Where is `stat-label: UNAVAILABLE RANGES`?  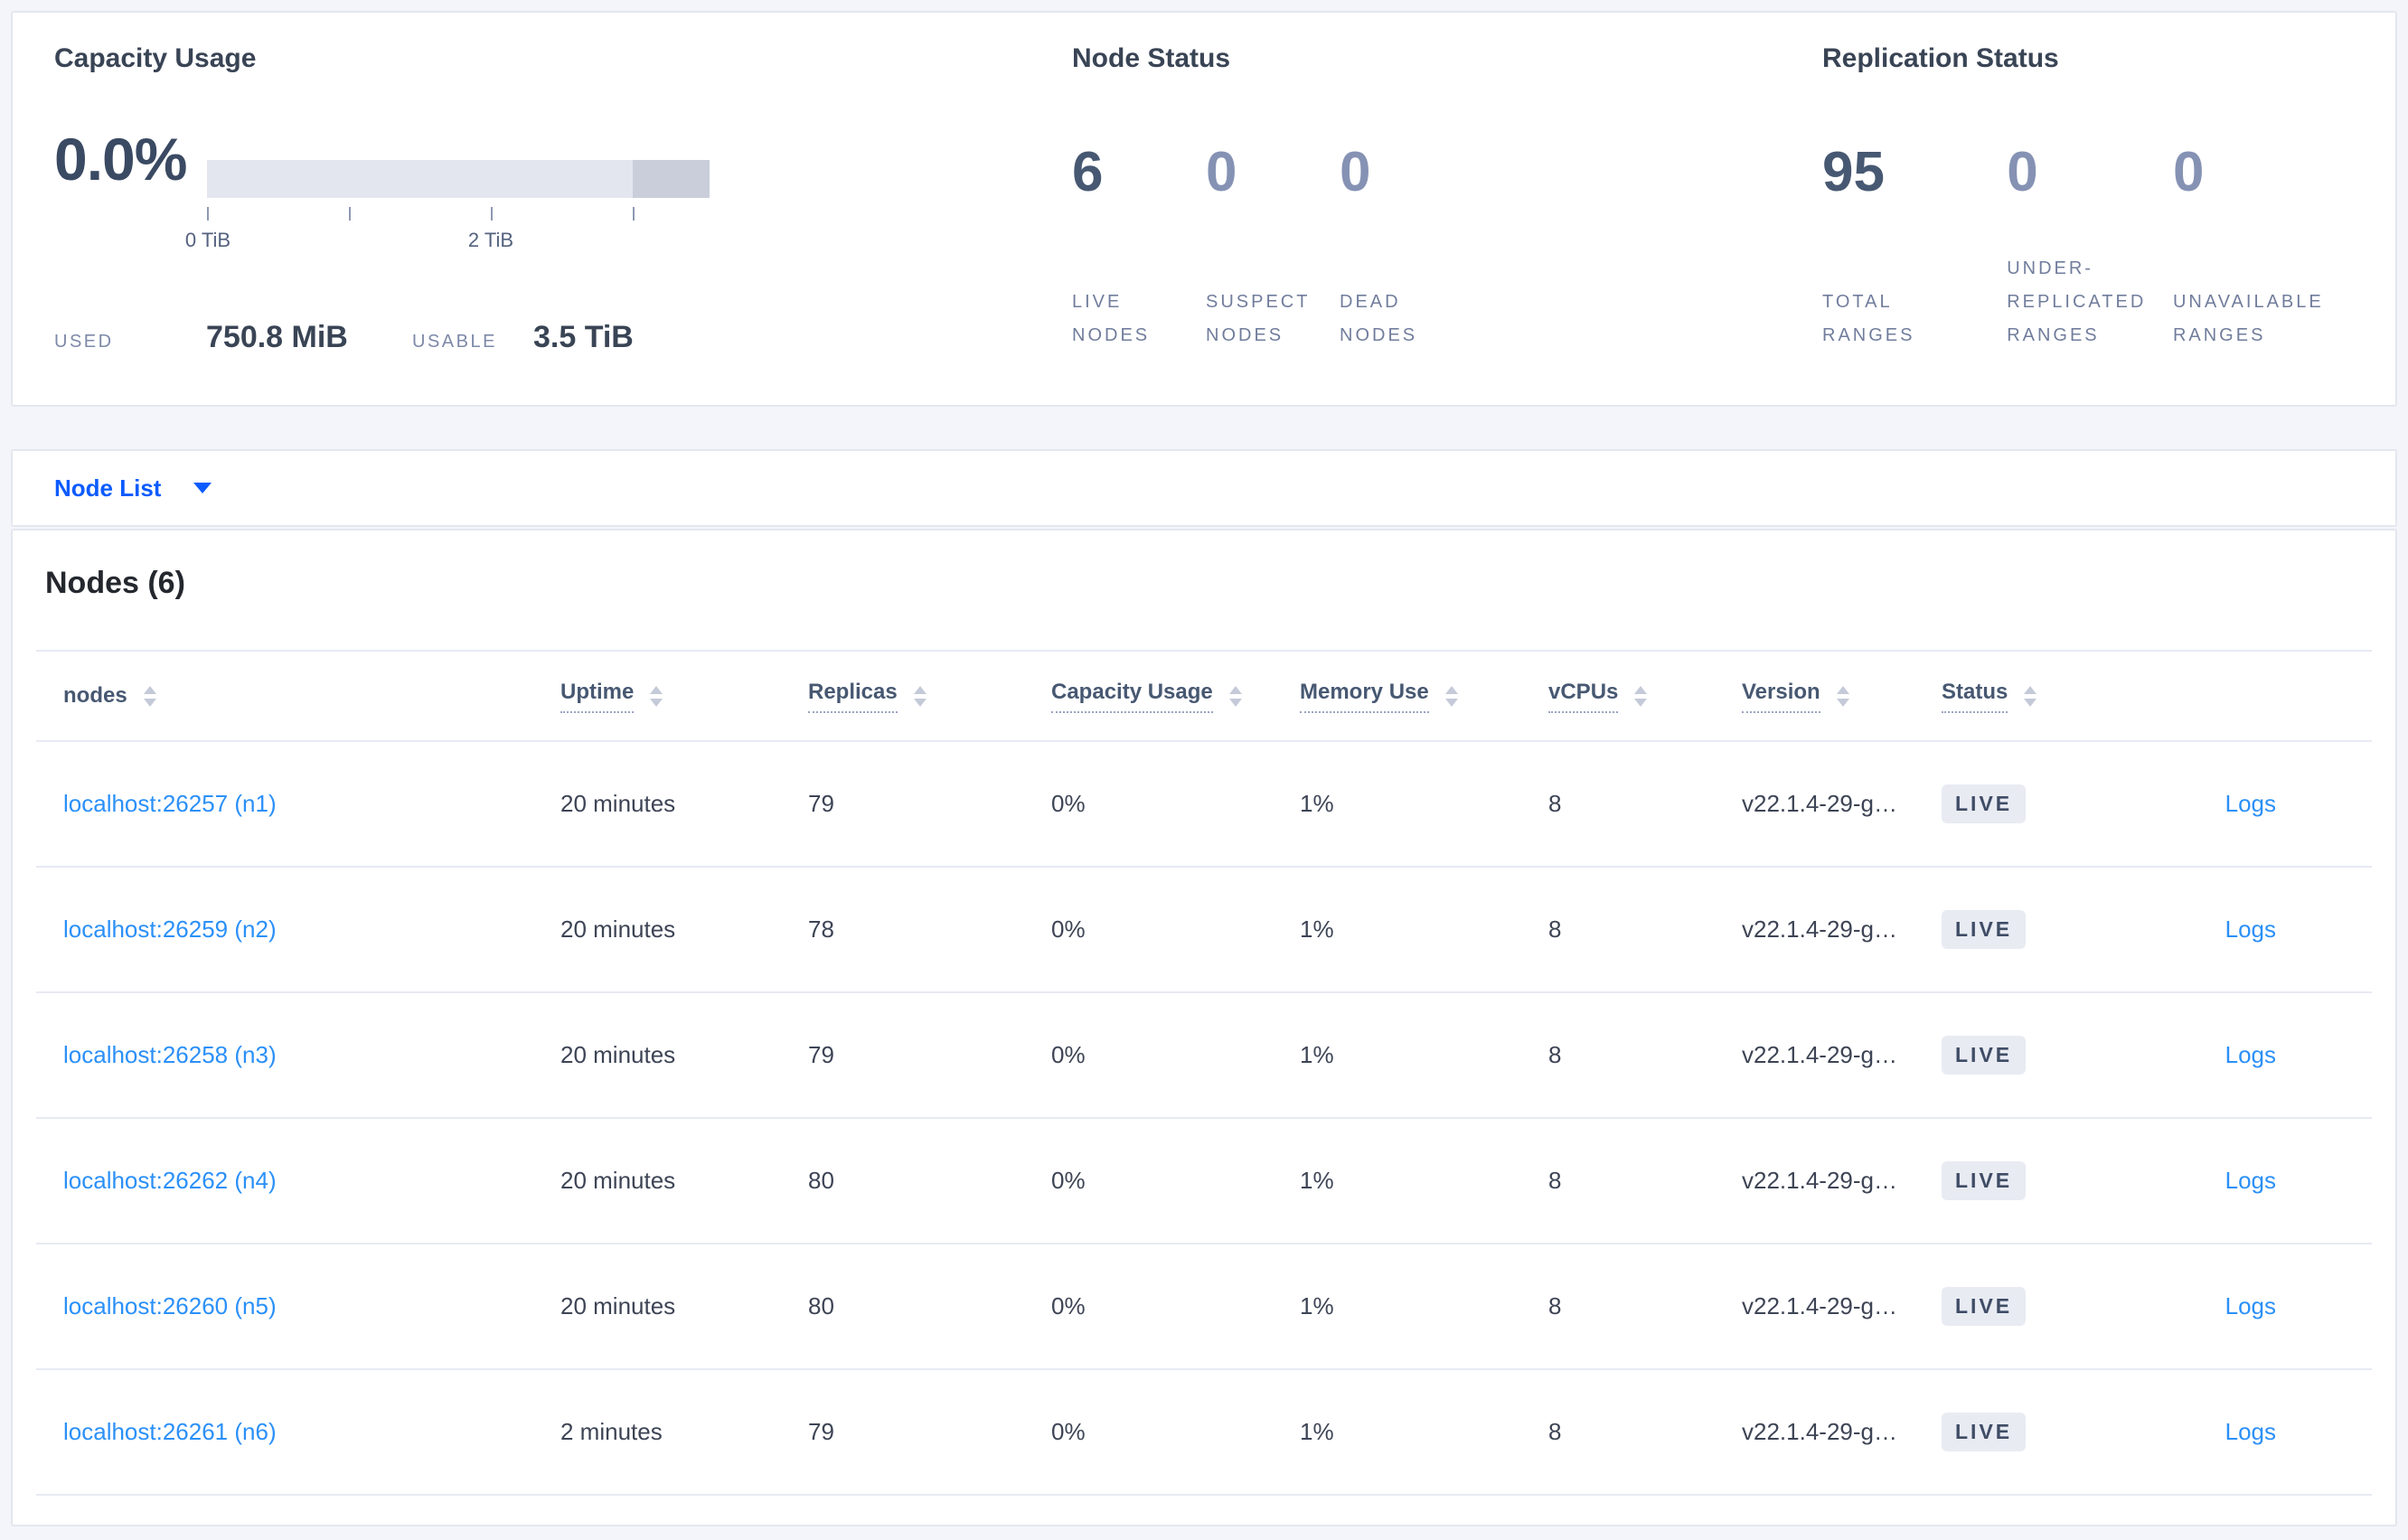
stat-label: UNAVAILABLE RANGES is located at coordinates (2248, 318).